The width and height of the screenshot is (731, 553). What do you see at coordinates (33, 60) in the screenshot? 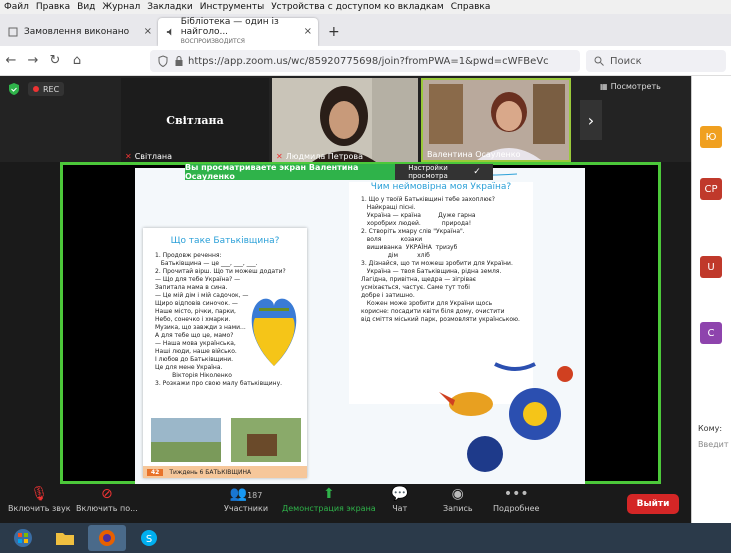
I see `forward-button: →` at bounding box center [33, 60].